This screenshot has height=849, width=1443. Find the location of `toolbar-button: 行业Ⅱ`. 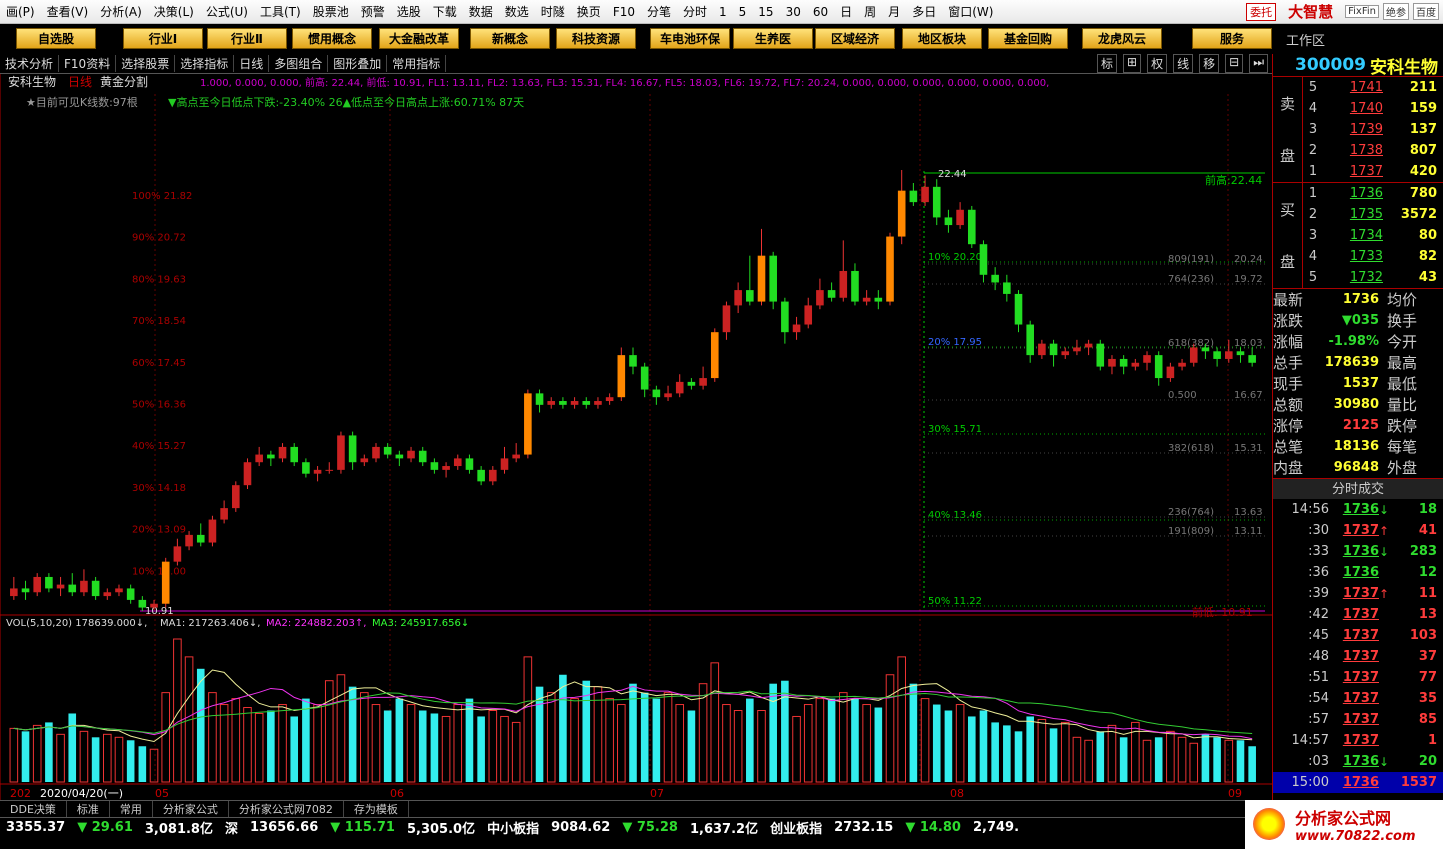

toolbar-button: 行业Ⅱ is located at coordinates (247, 38).